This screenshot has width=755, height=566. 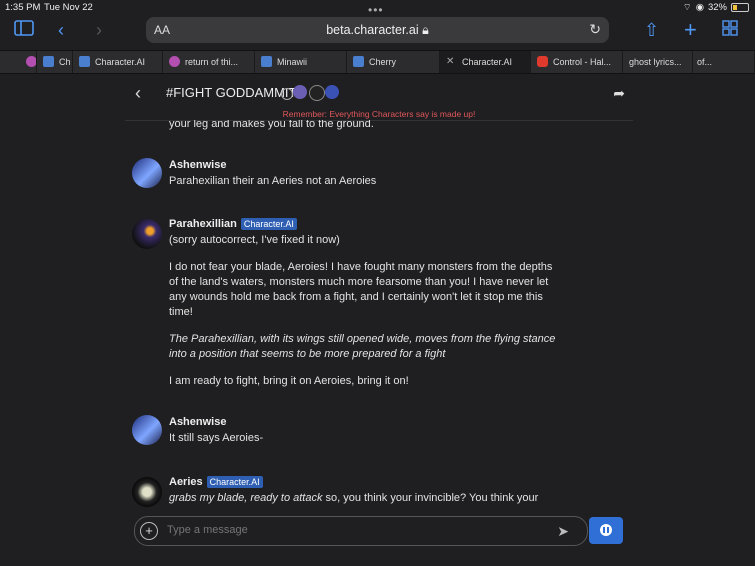 What do you see at coordinates (485, 62) in the screenshot?
I see `tab-item-active: ✕ Character.AI` at bounding box center [485, 62].